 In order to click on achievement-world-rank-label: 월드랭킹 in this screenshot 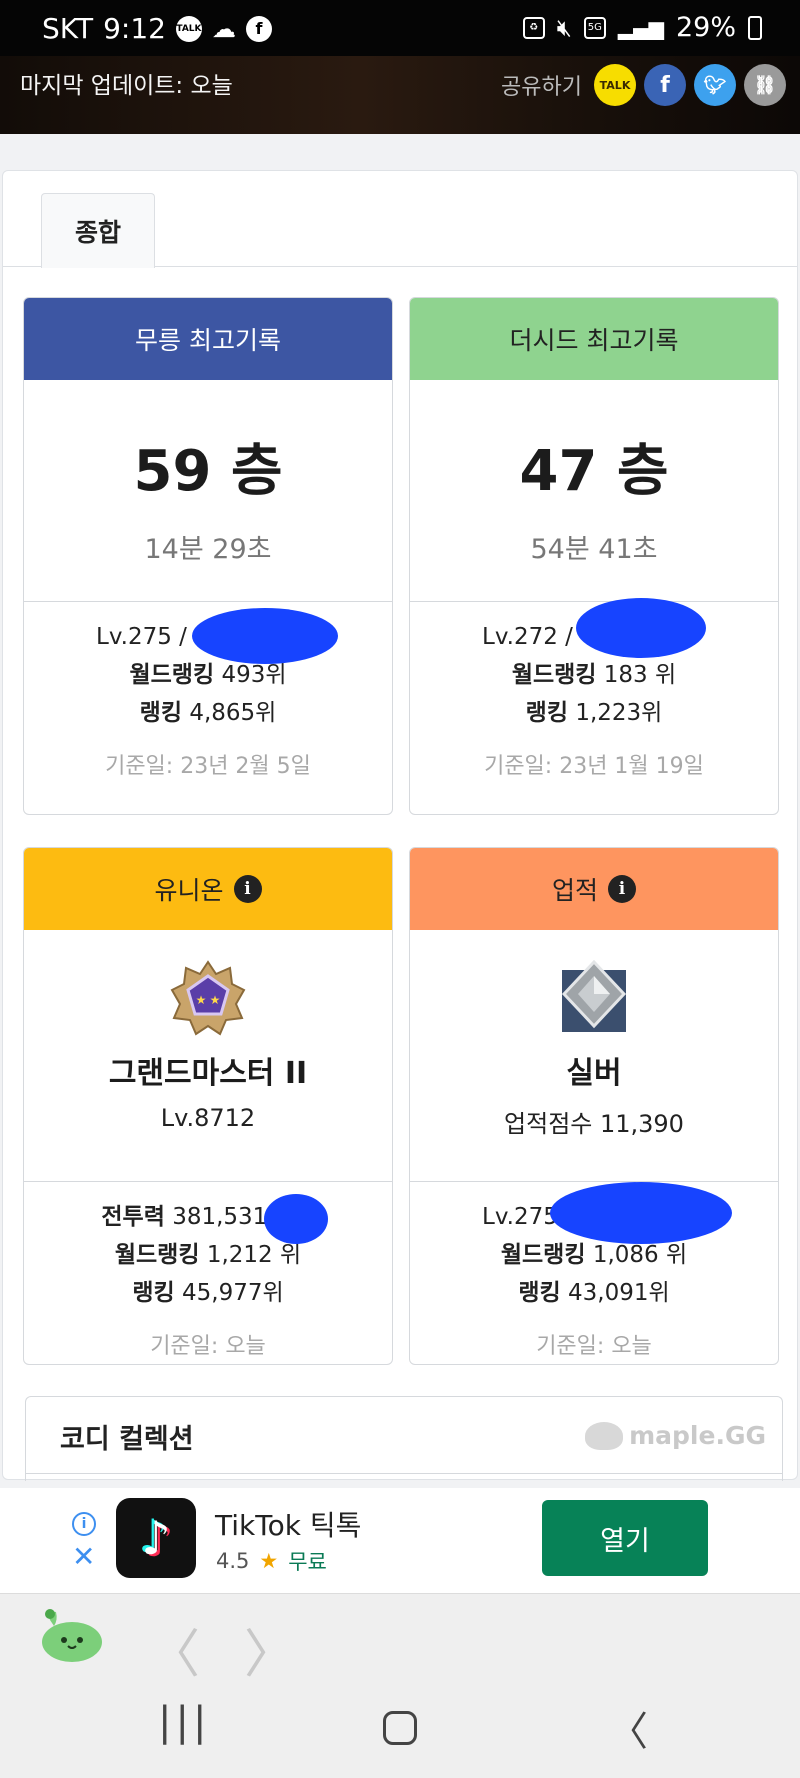, I will do `click(543, 1255)`.